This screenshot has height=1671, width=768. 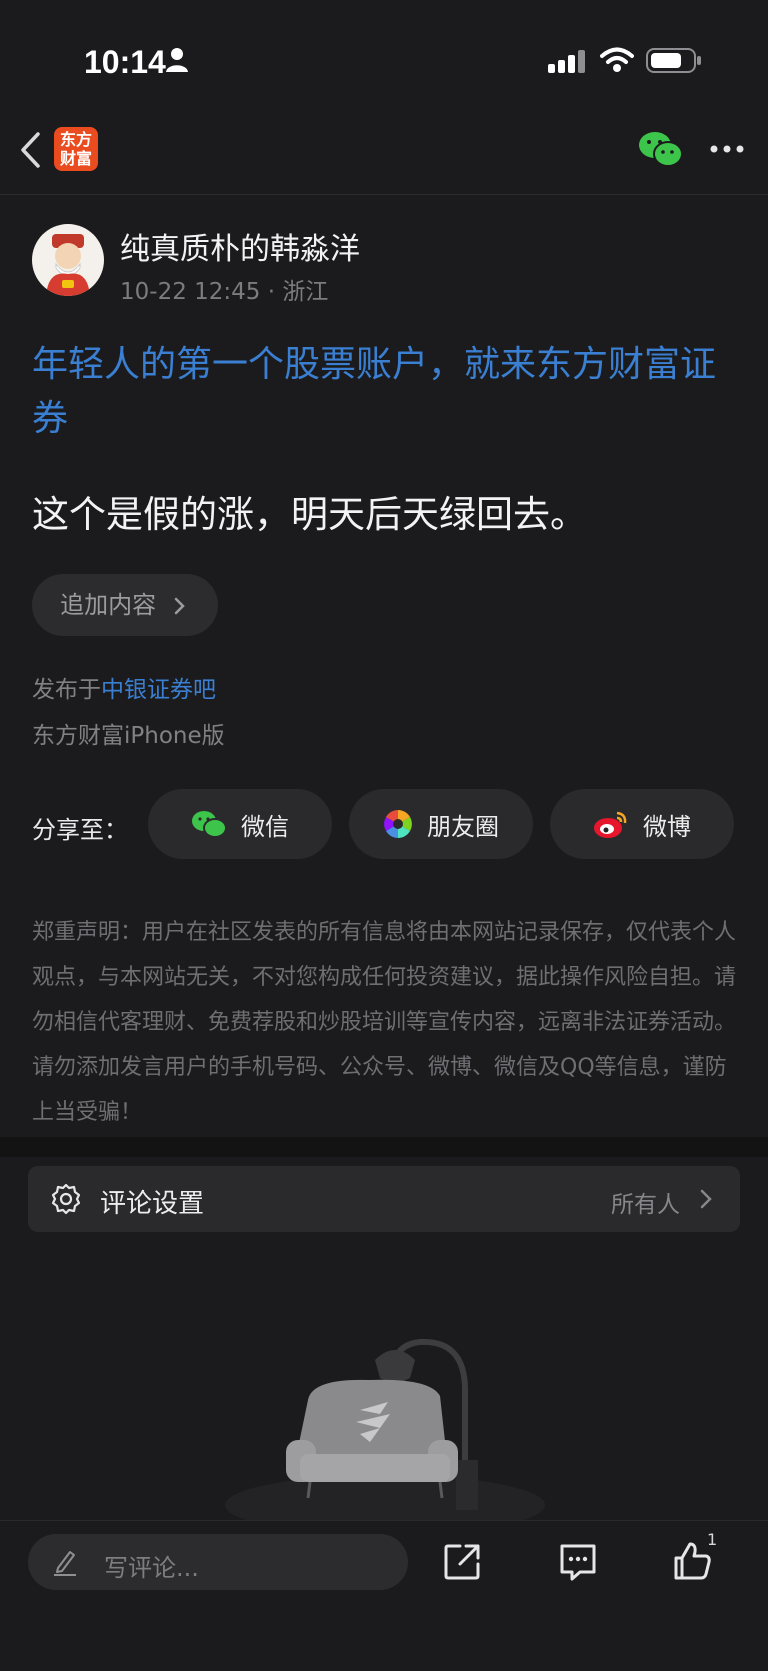 What do you see at coordinates (610, 824) in the screenshot?
I see `weibo-icon` at bounding box center [610, 824].